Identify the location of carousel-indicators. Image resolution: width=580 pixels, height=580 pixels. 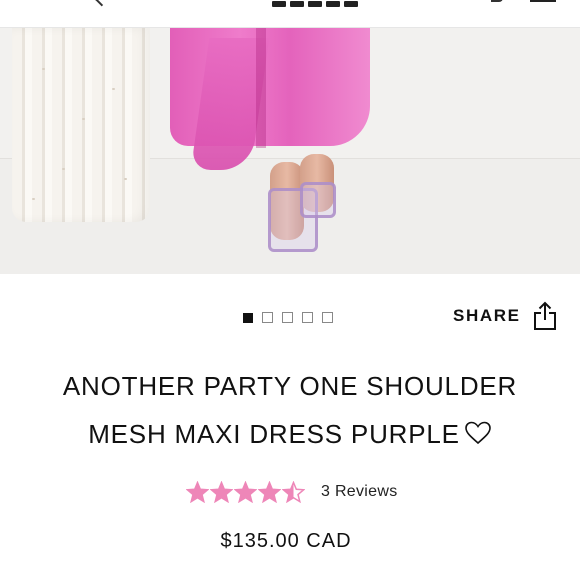
(288, 318).